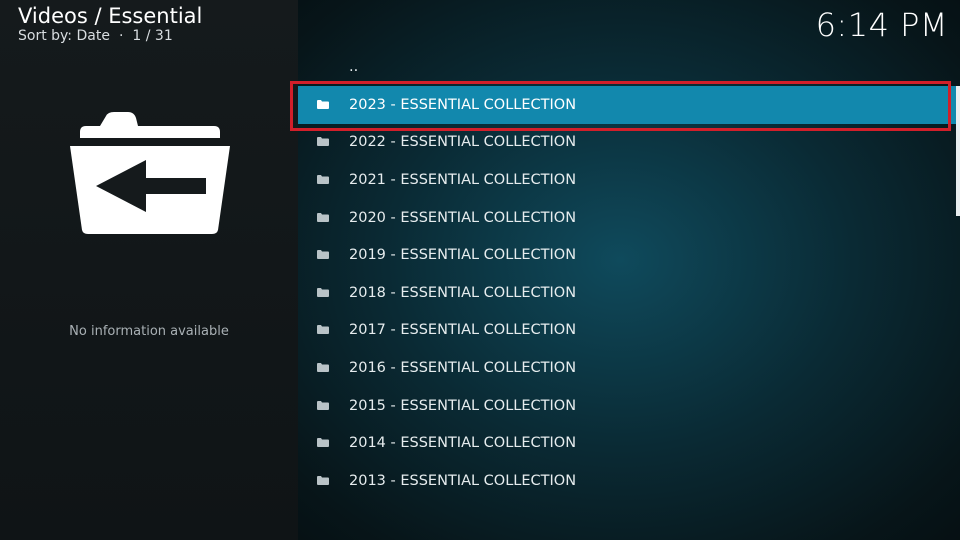  I want to click on list-item-label: 2022 - ESSENTIAL COLLECTION, so click(463, 142).